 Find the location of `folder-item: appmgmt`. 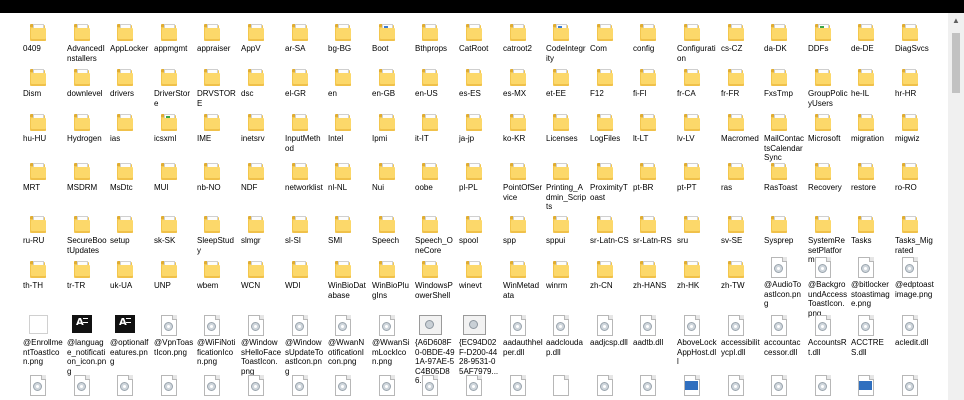

folder-item: appmgmt is located at coordinates (169, 37).